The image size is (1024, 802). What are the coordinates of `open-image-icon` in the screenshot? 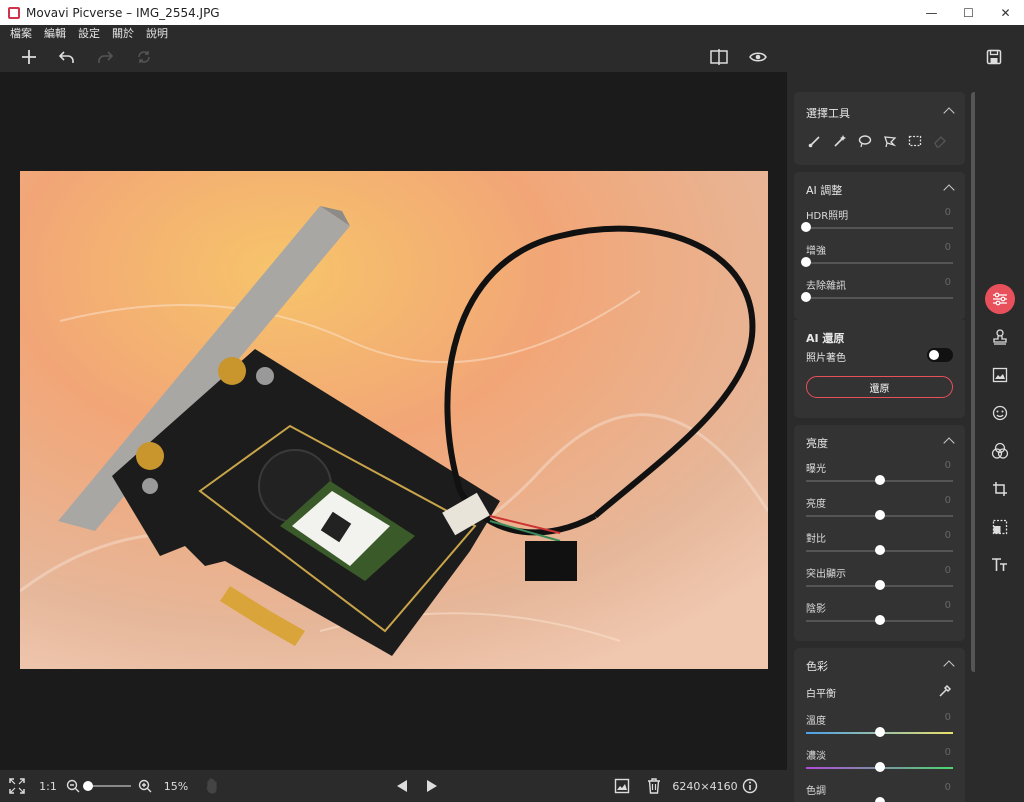 It's located at (622, 786).